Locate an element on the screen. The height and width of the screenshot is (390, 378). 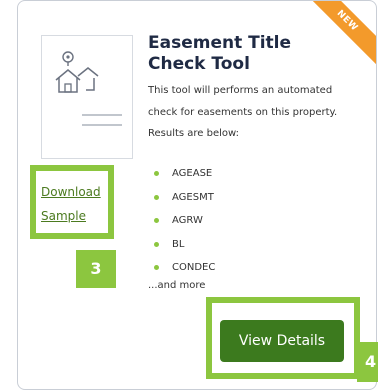
callout-number-3: 3 is located at coordinates (96, 269).